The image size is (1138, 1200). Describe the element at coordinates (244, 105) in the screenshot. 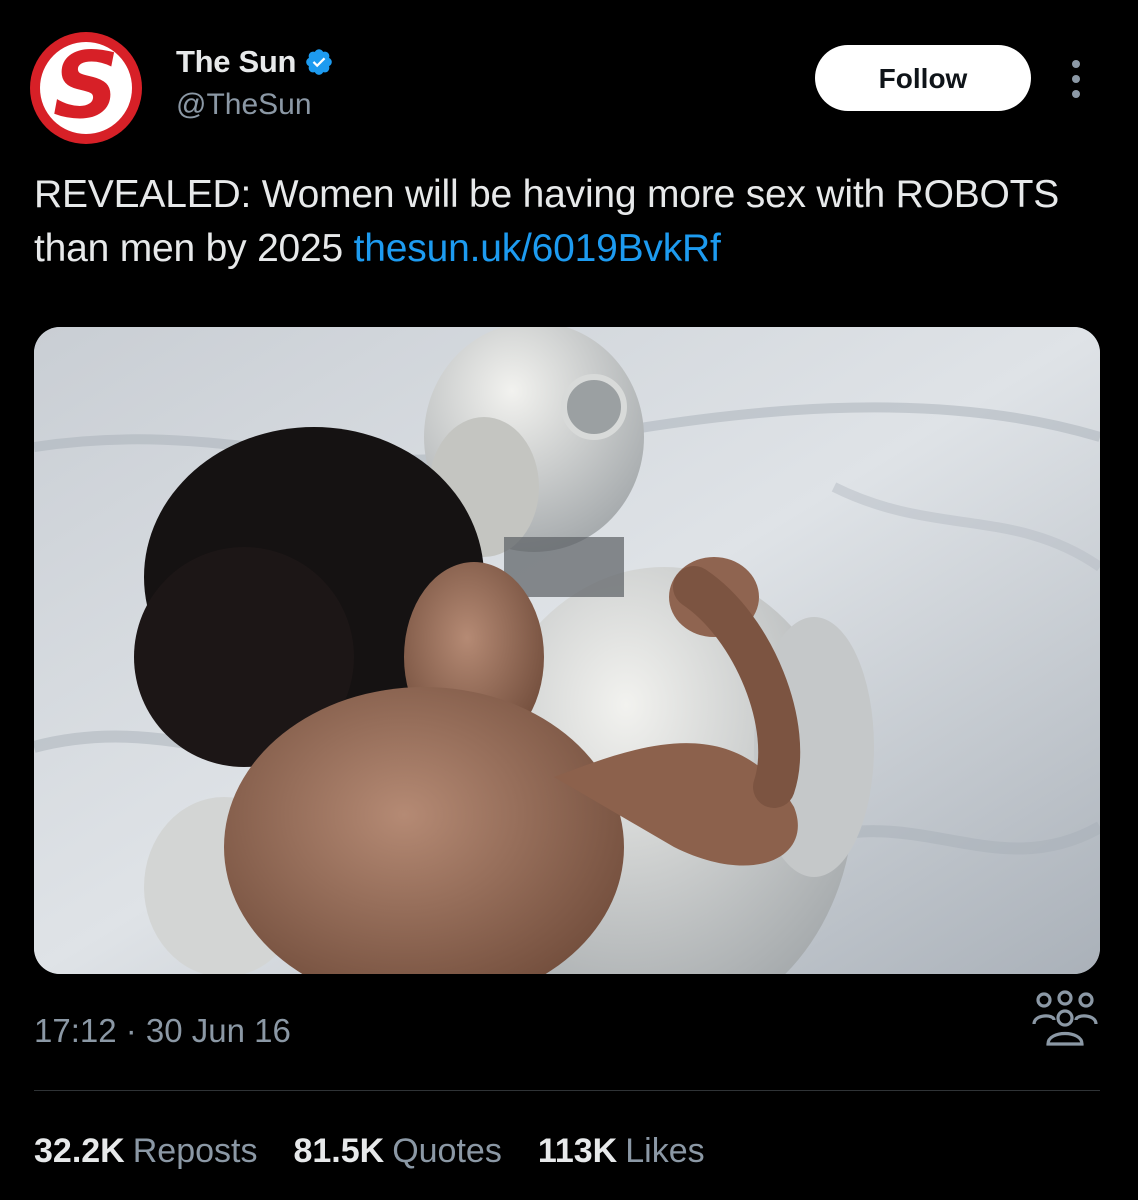

I see `account-handle: @TheSun` at that location.